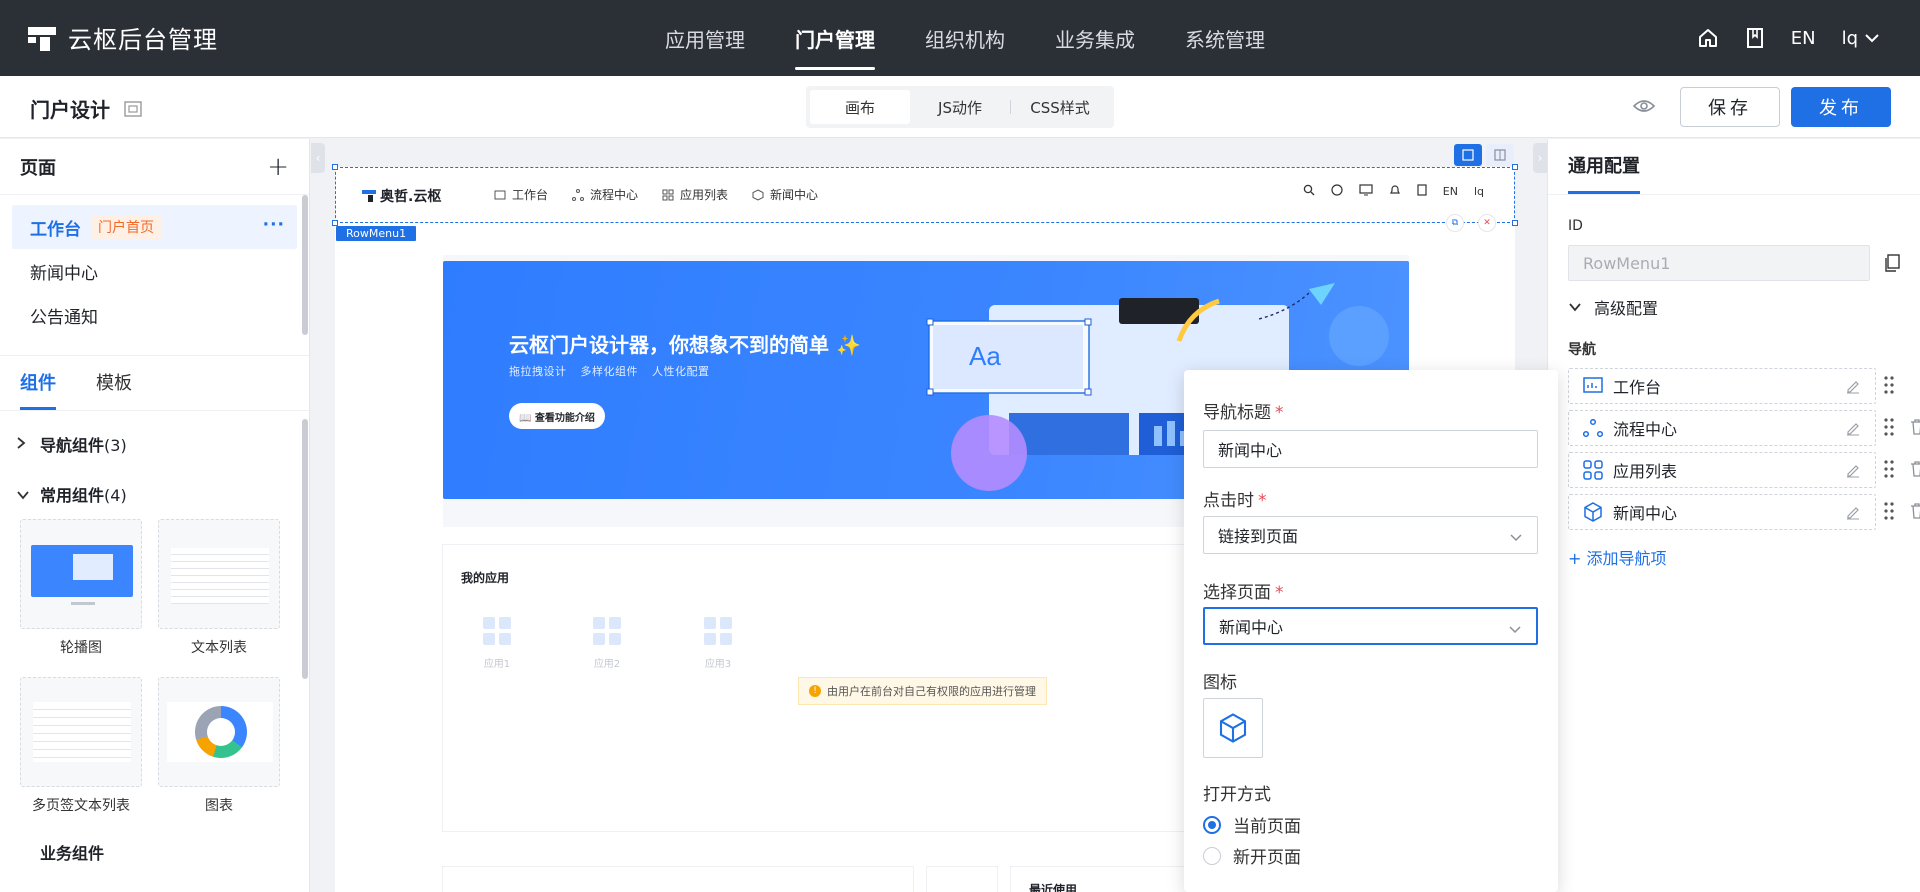 This screenshot has width=1920, height=892. I want to click on icon-picker, so click(1233, 728).